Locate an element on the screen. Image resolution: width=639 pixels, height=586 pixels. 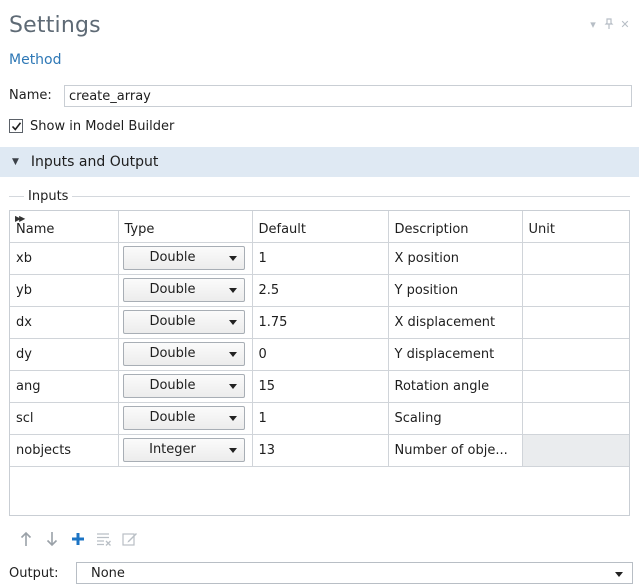
table-row: dx Double 1.75 X displacement is located at coordinates (319, 322).